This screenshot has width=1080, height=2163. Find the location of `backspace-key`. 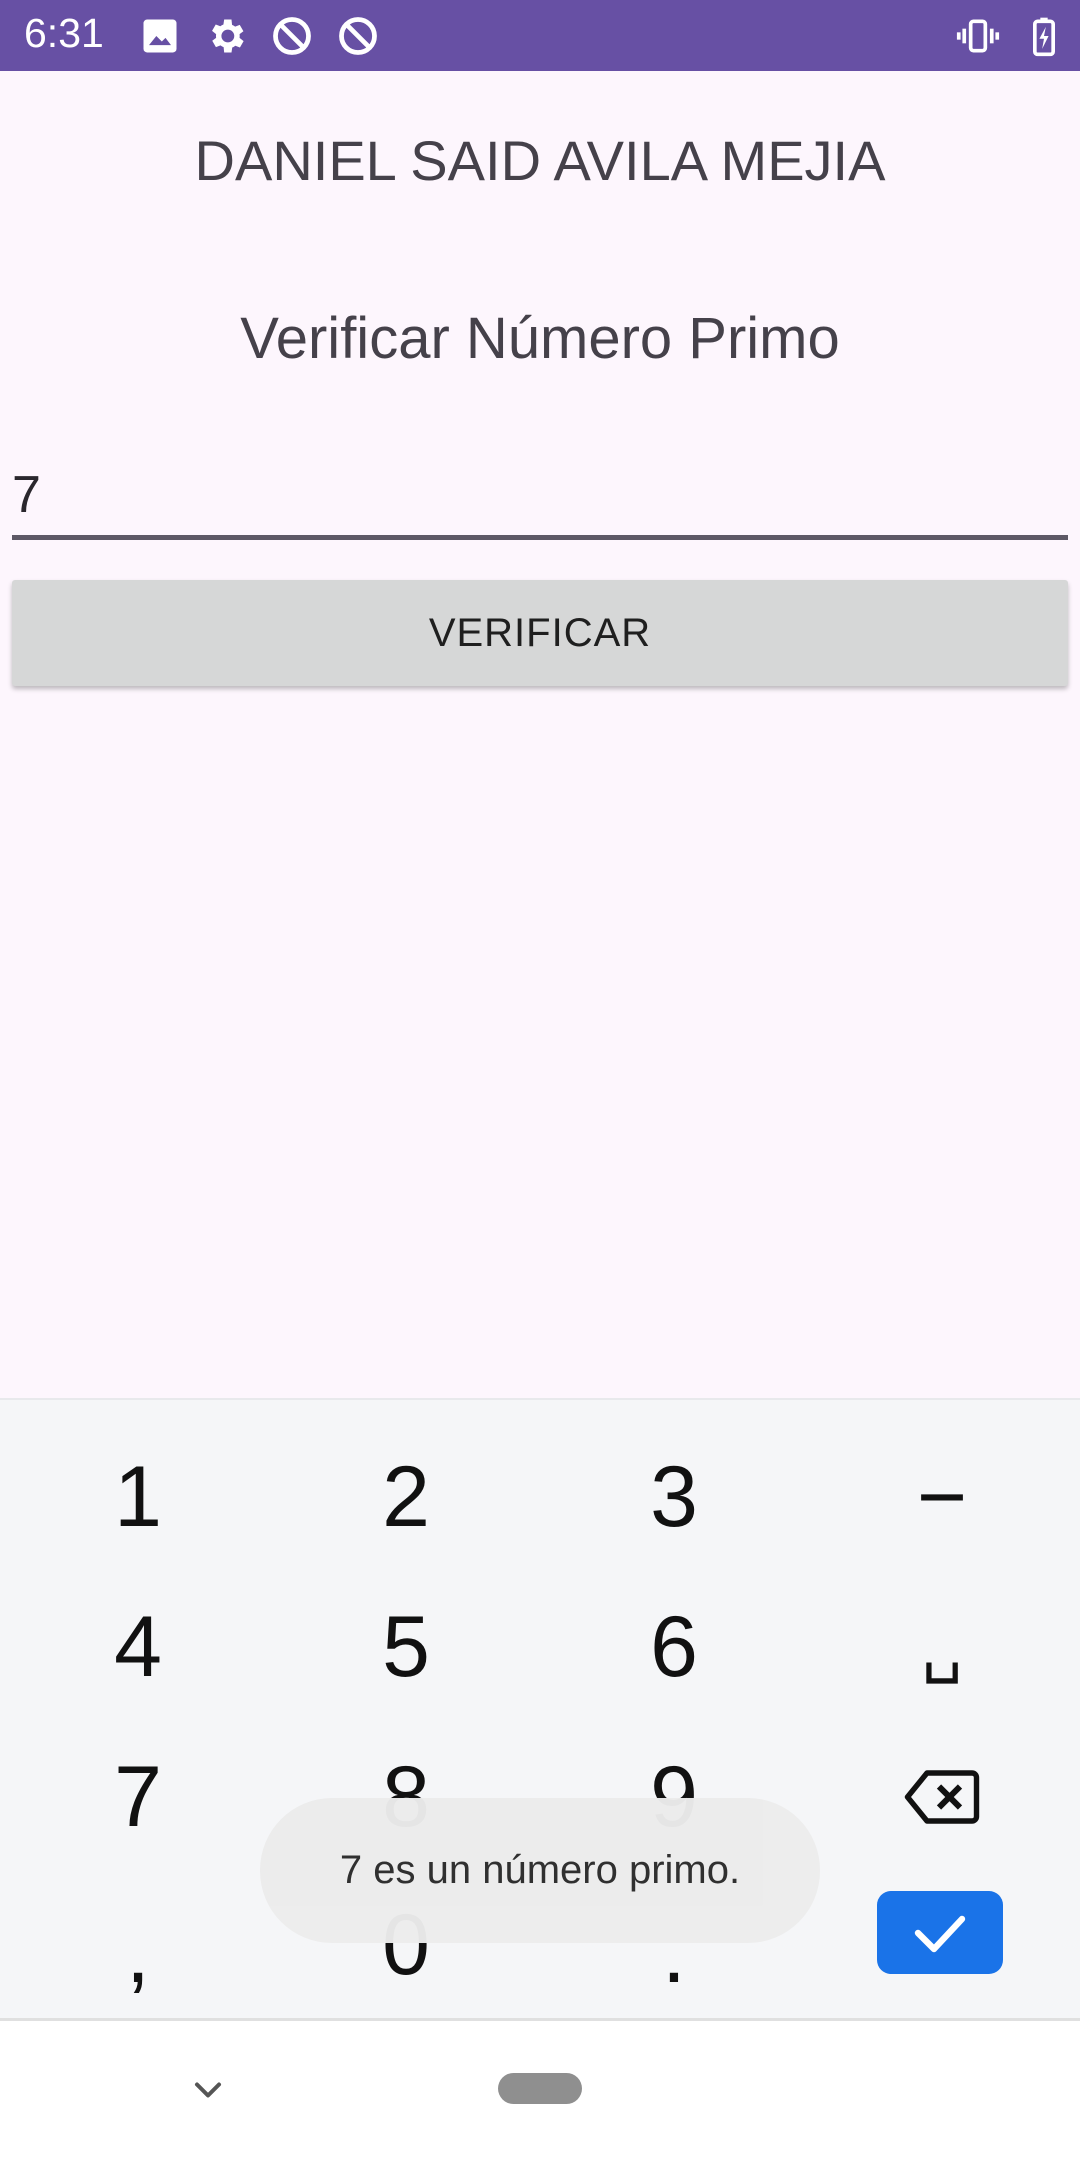

backspace-key is located at coordinates (942, 1797).